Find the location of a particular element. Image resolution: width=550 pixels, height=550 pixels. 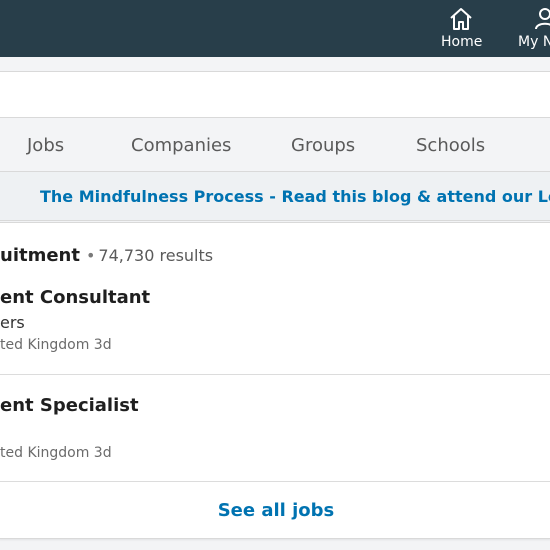

results-header: uitment • 74,730 results is located at coordinates (106, 255).